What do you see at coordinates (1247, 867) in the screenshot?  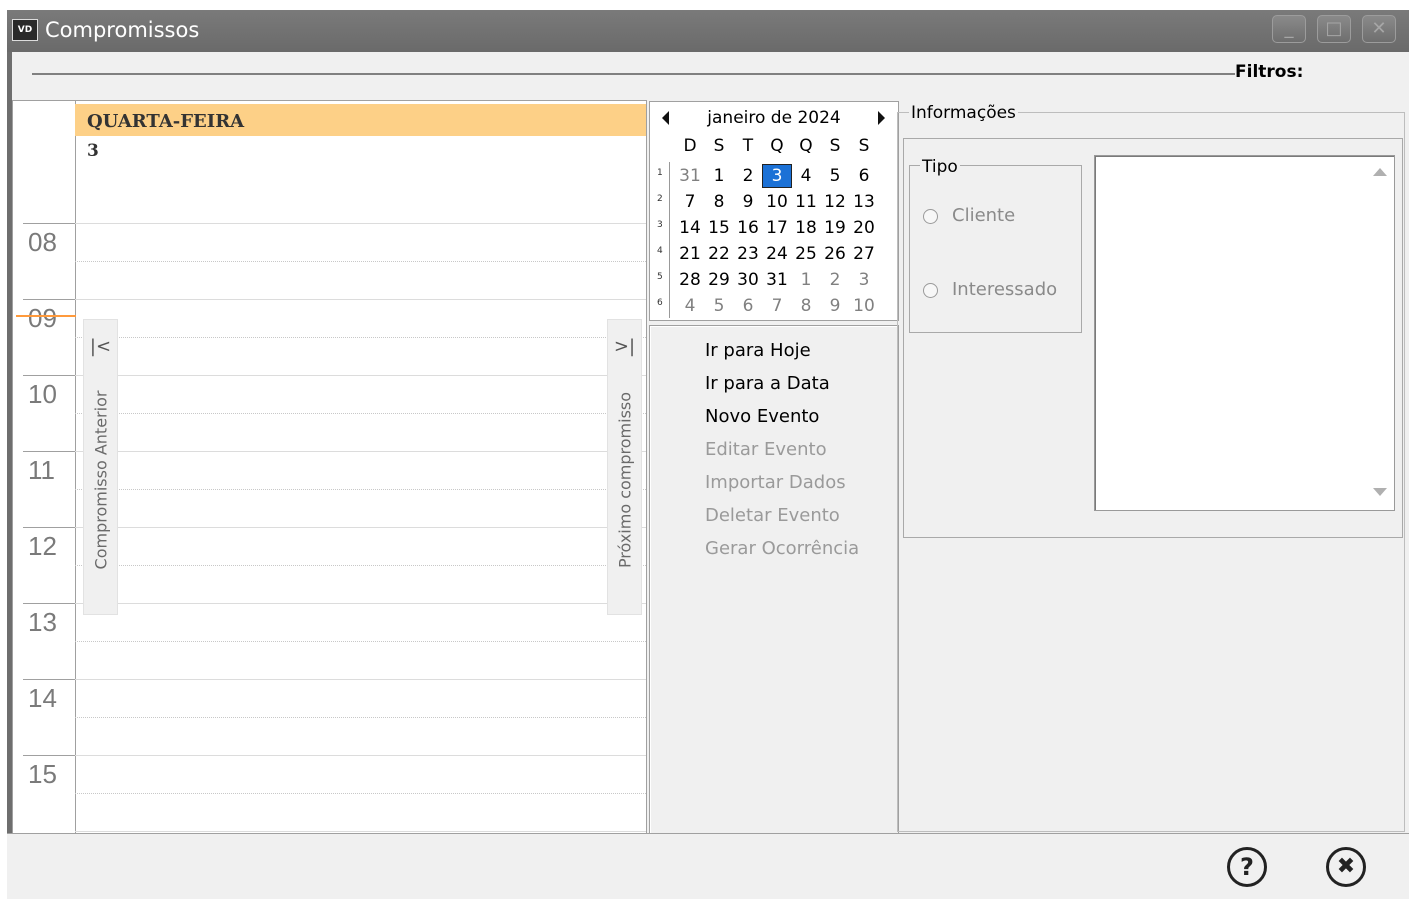 I see `help-button: ?` at bounding box center [1247, 867].